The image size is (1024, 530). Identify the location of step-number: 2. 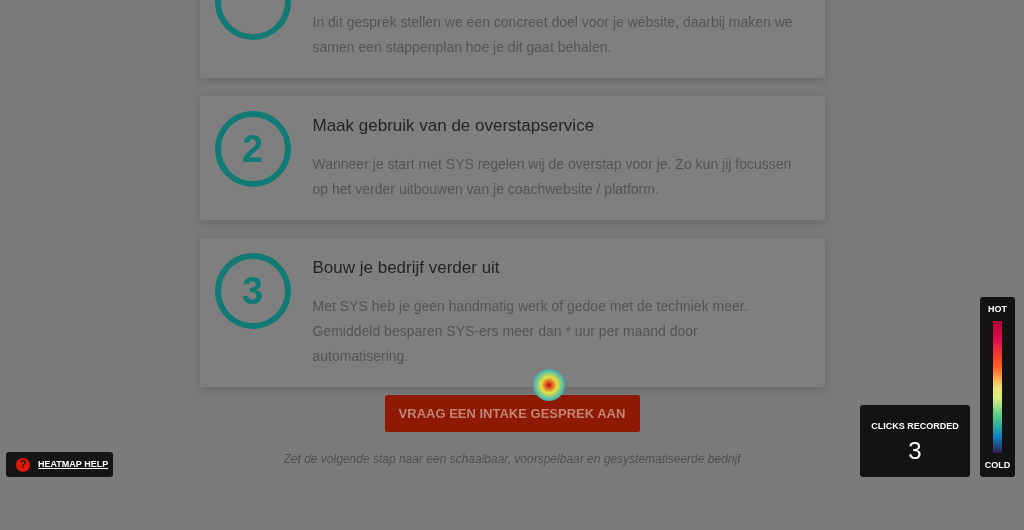
(252, 149).